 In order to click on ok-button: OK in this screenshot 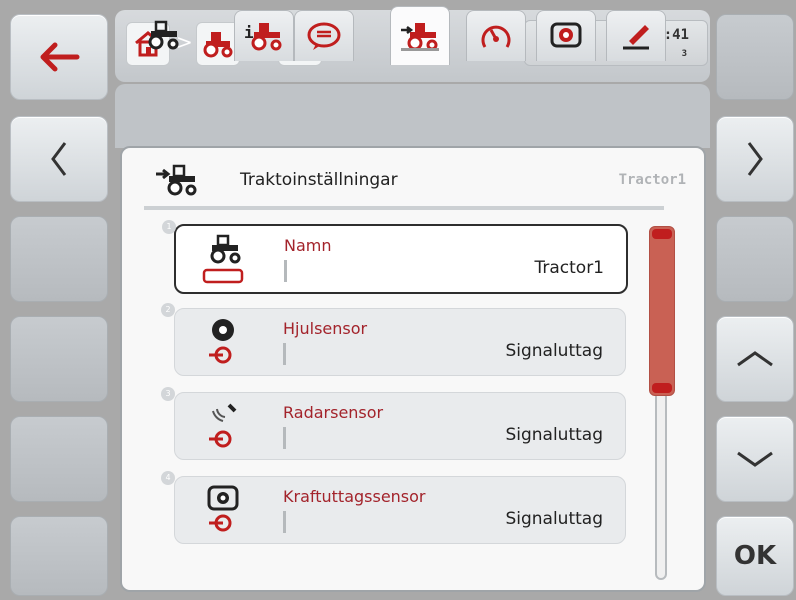, I will do `click(755, 556)`.